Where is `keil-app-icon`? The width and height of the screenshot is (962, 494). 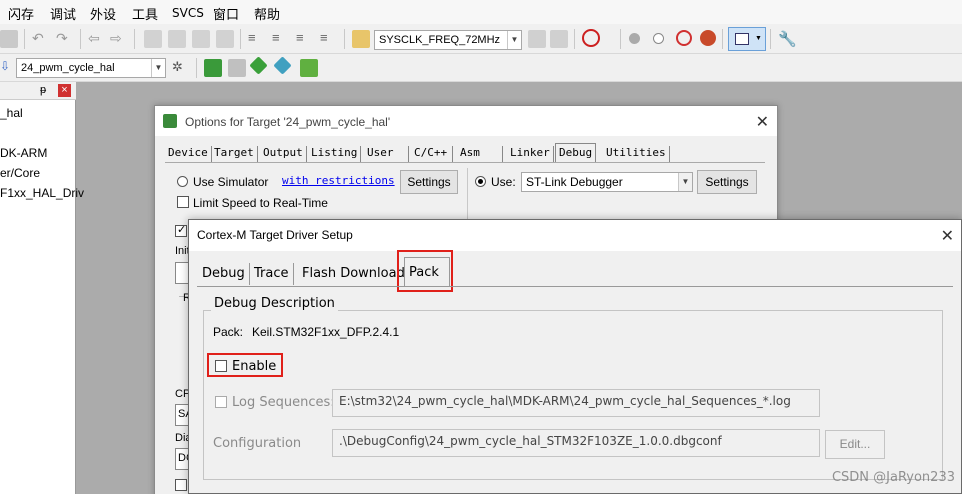
keil-app-icon is located at coordinates (170, 121).